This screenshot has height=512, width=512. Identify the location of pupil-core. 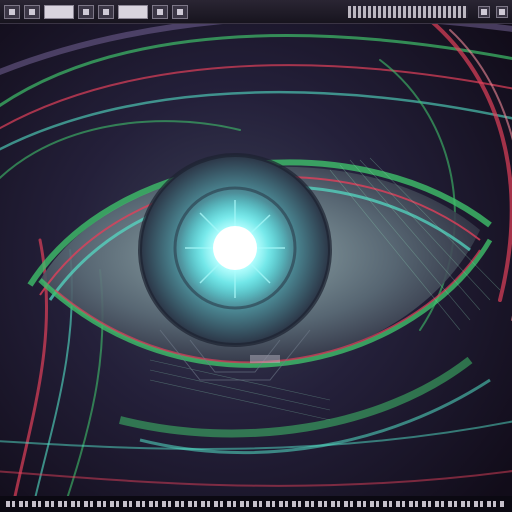
(235, 248).